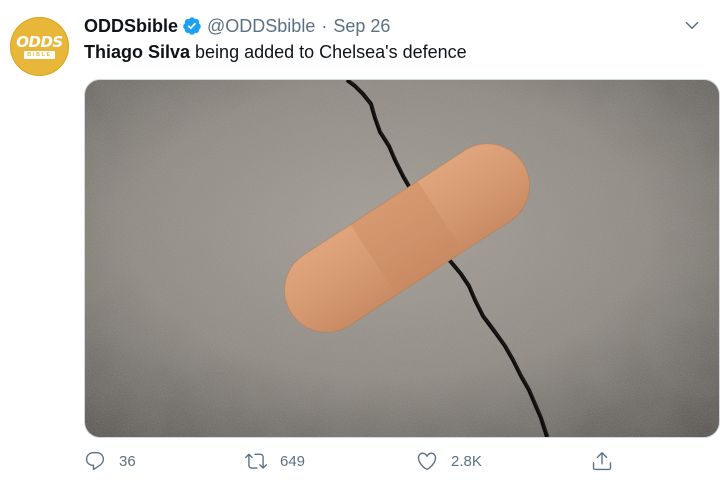 Image resolution: width=720 pixels, height=480 pixels. What do you see at coordinates (449, 461) in the screenshot?
I see `like-button: 2.8K` at bounding box center [449, 461].